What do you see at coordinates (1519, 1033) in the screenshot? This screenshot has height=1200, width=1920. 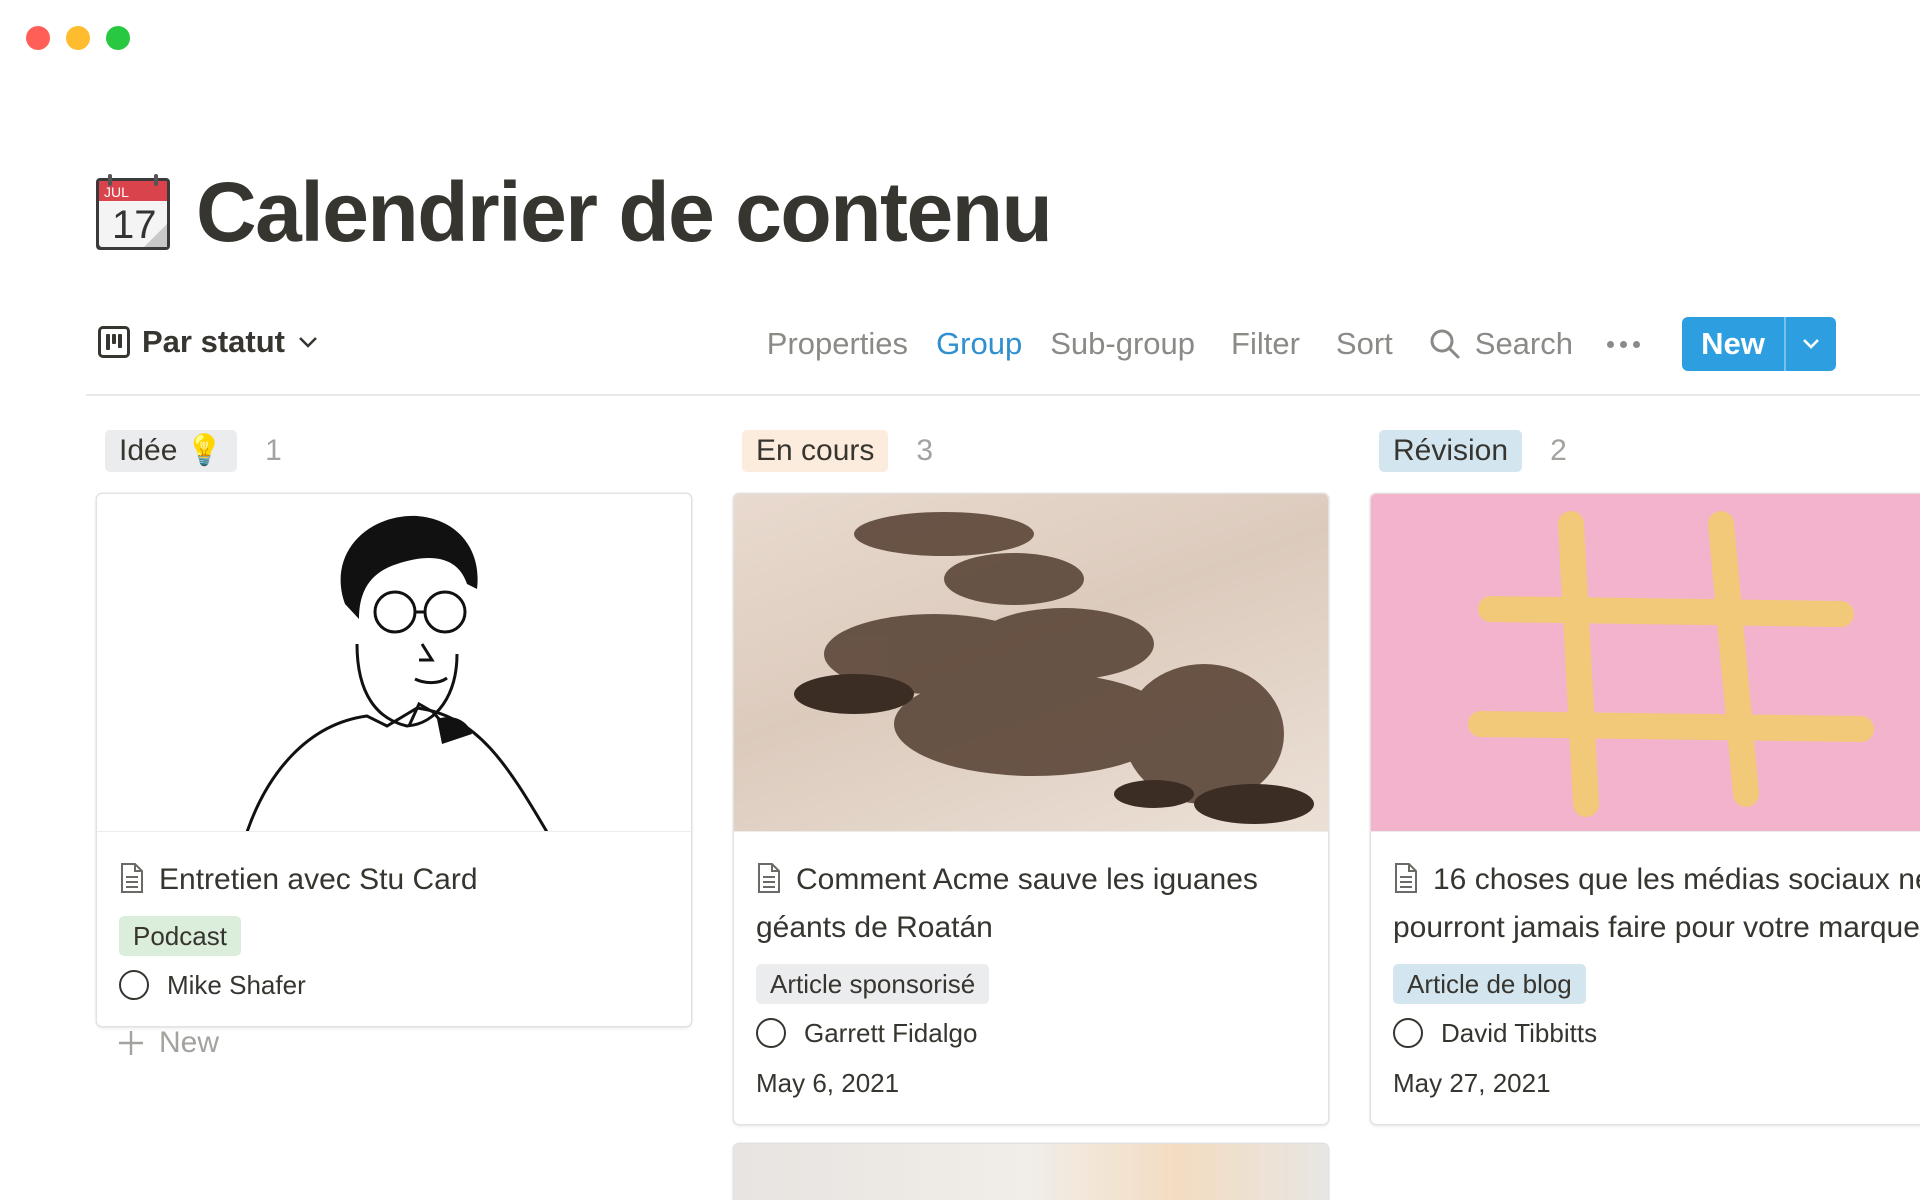 I see `assignee-name: David Tibbitts` at bounding box center [1519, 1033].